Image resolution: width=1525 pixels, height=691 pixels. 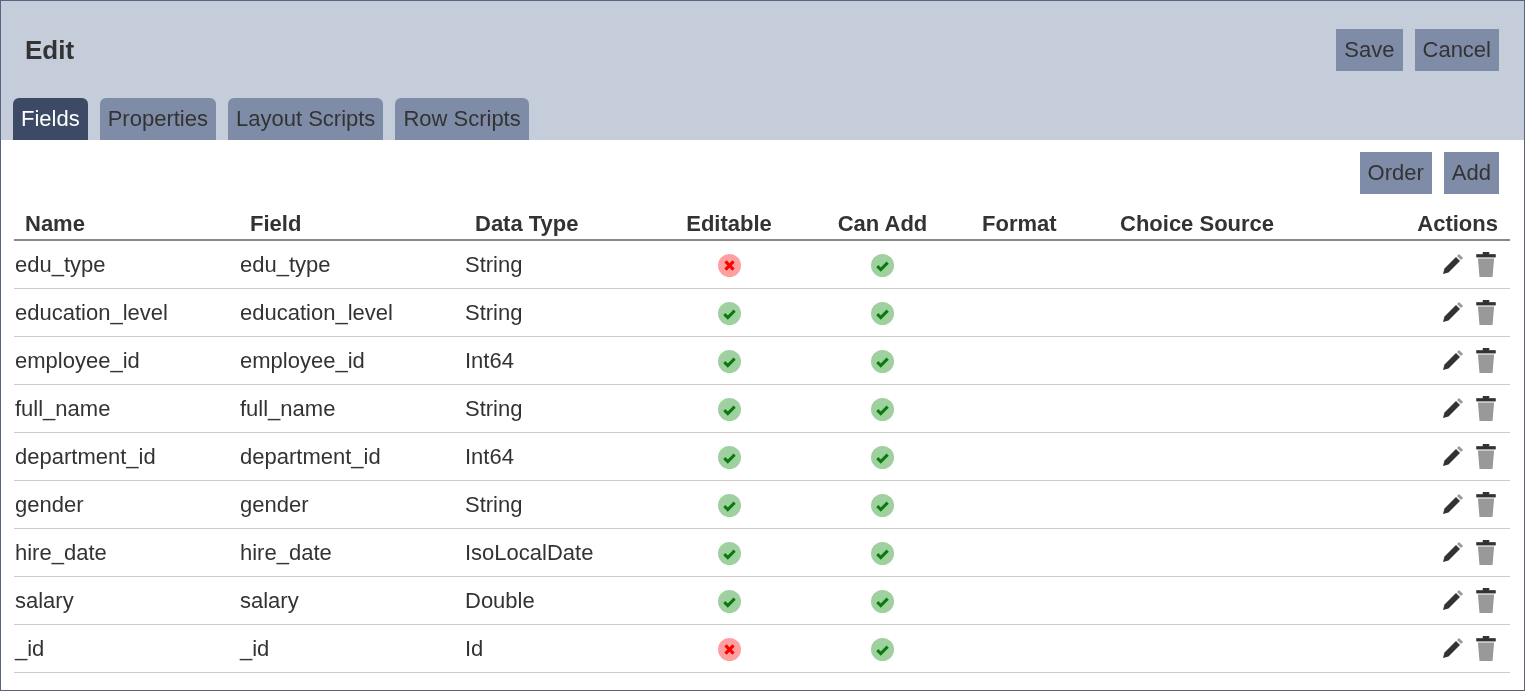 What do you see at coordinates (1456, 50) in the screenshot?
I see `cancel-button: Cancel` at bounding box center [1456, 50].